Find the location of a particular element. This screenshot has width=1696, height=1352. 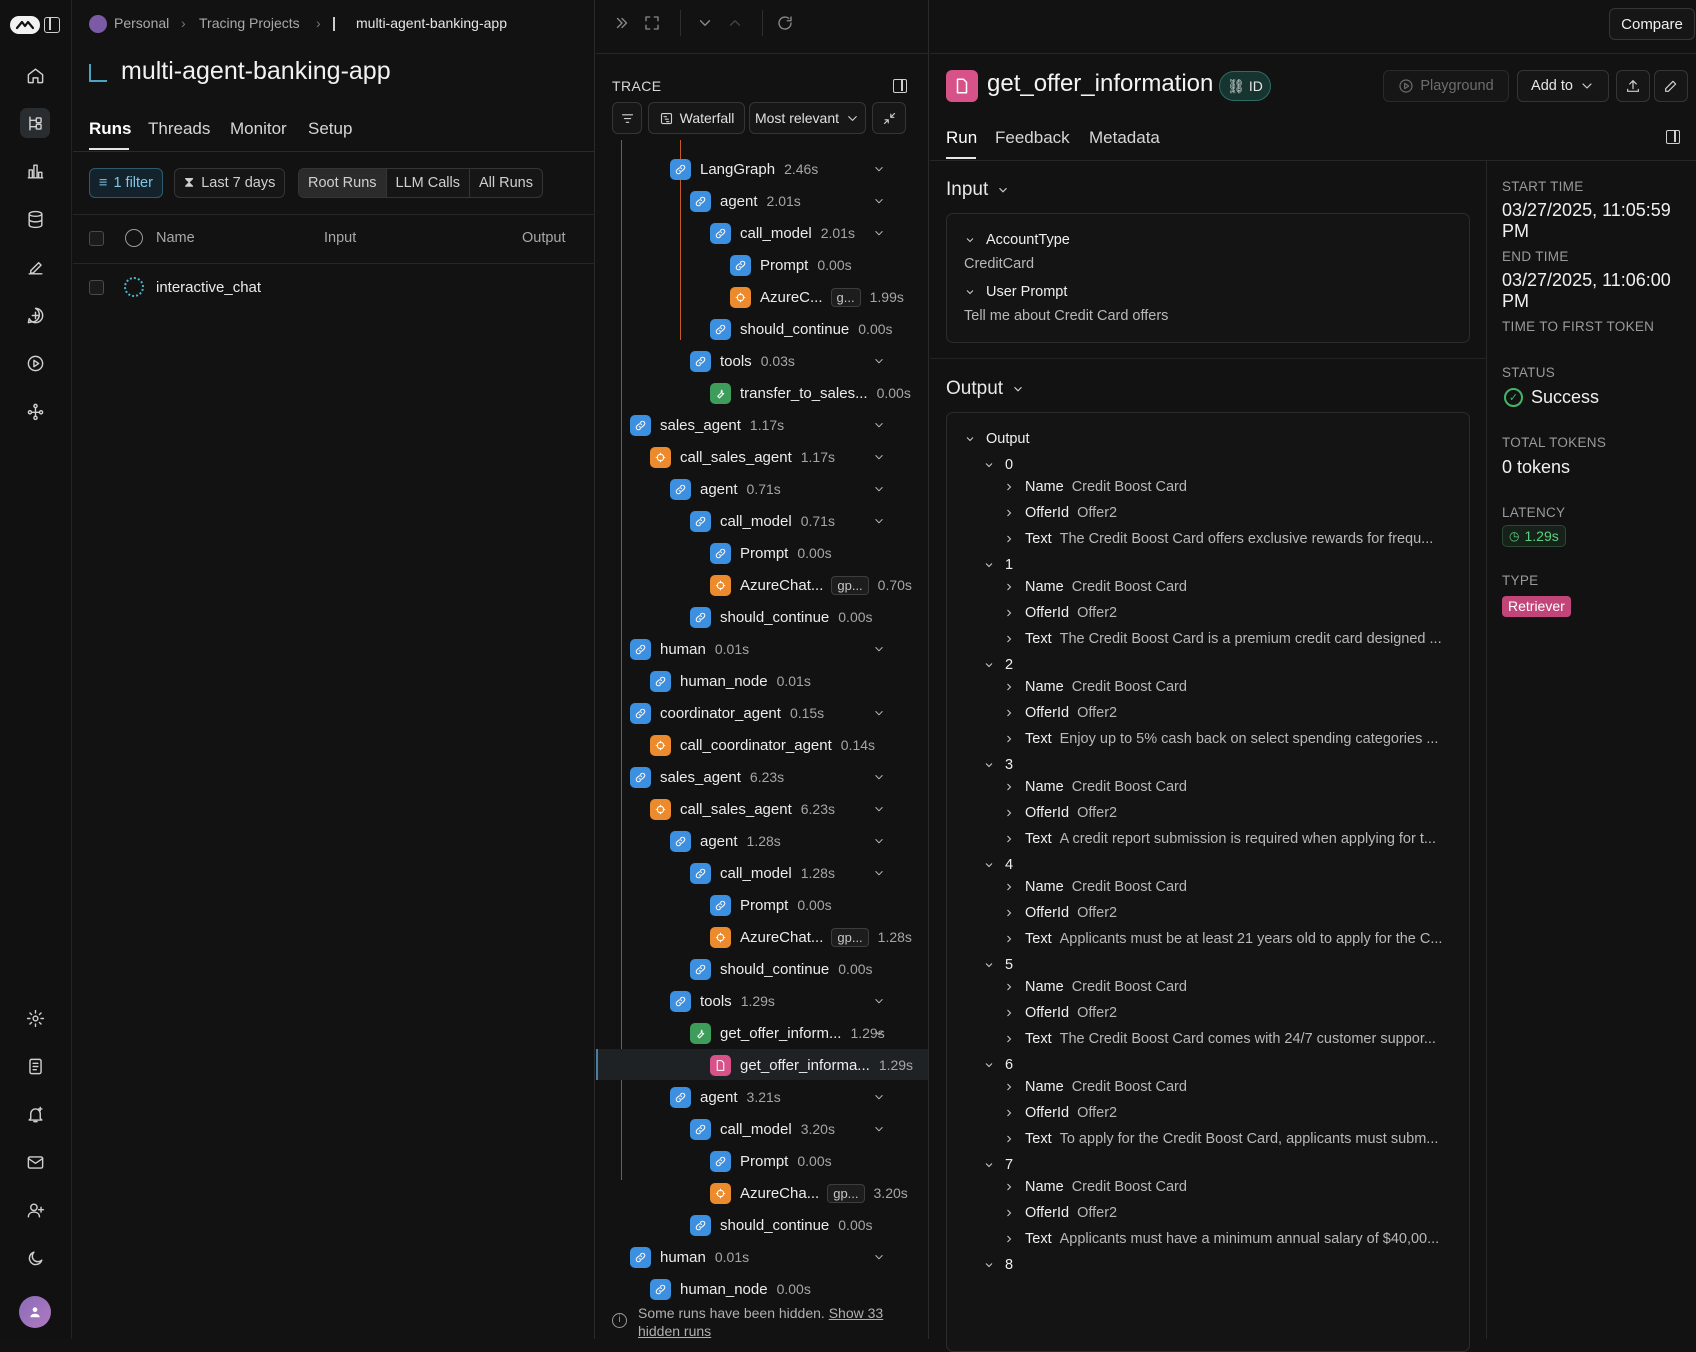

prompts-icon is located at coordinates (35, 315).